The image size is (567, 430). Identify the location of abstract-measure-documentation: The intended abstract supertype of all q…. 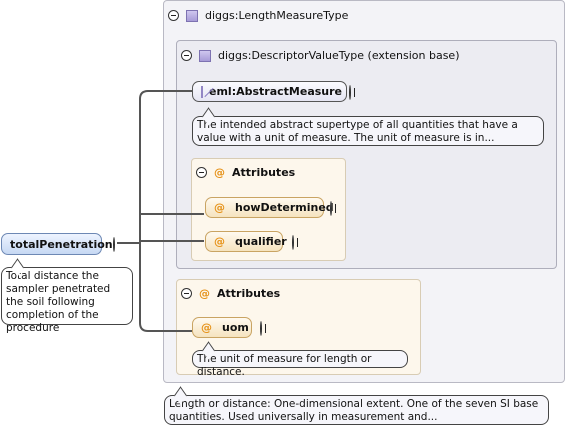
(368, 131).